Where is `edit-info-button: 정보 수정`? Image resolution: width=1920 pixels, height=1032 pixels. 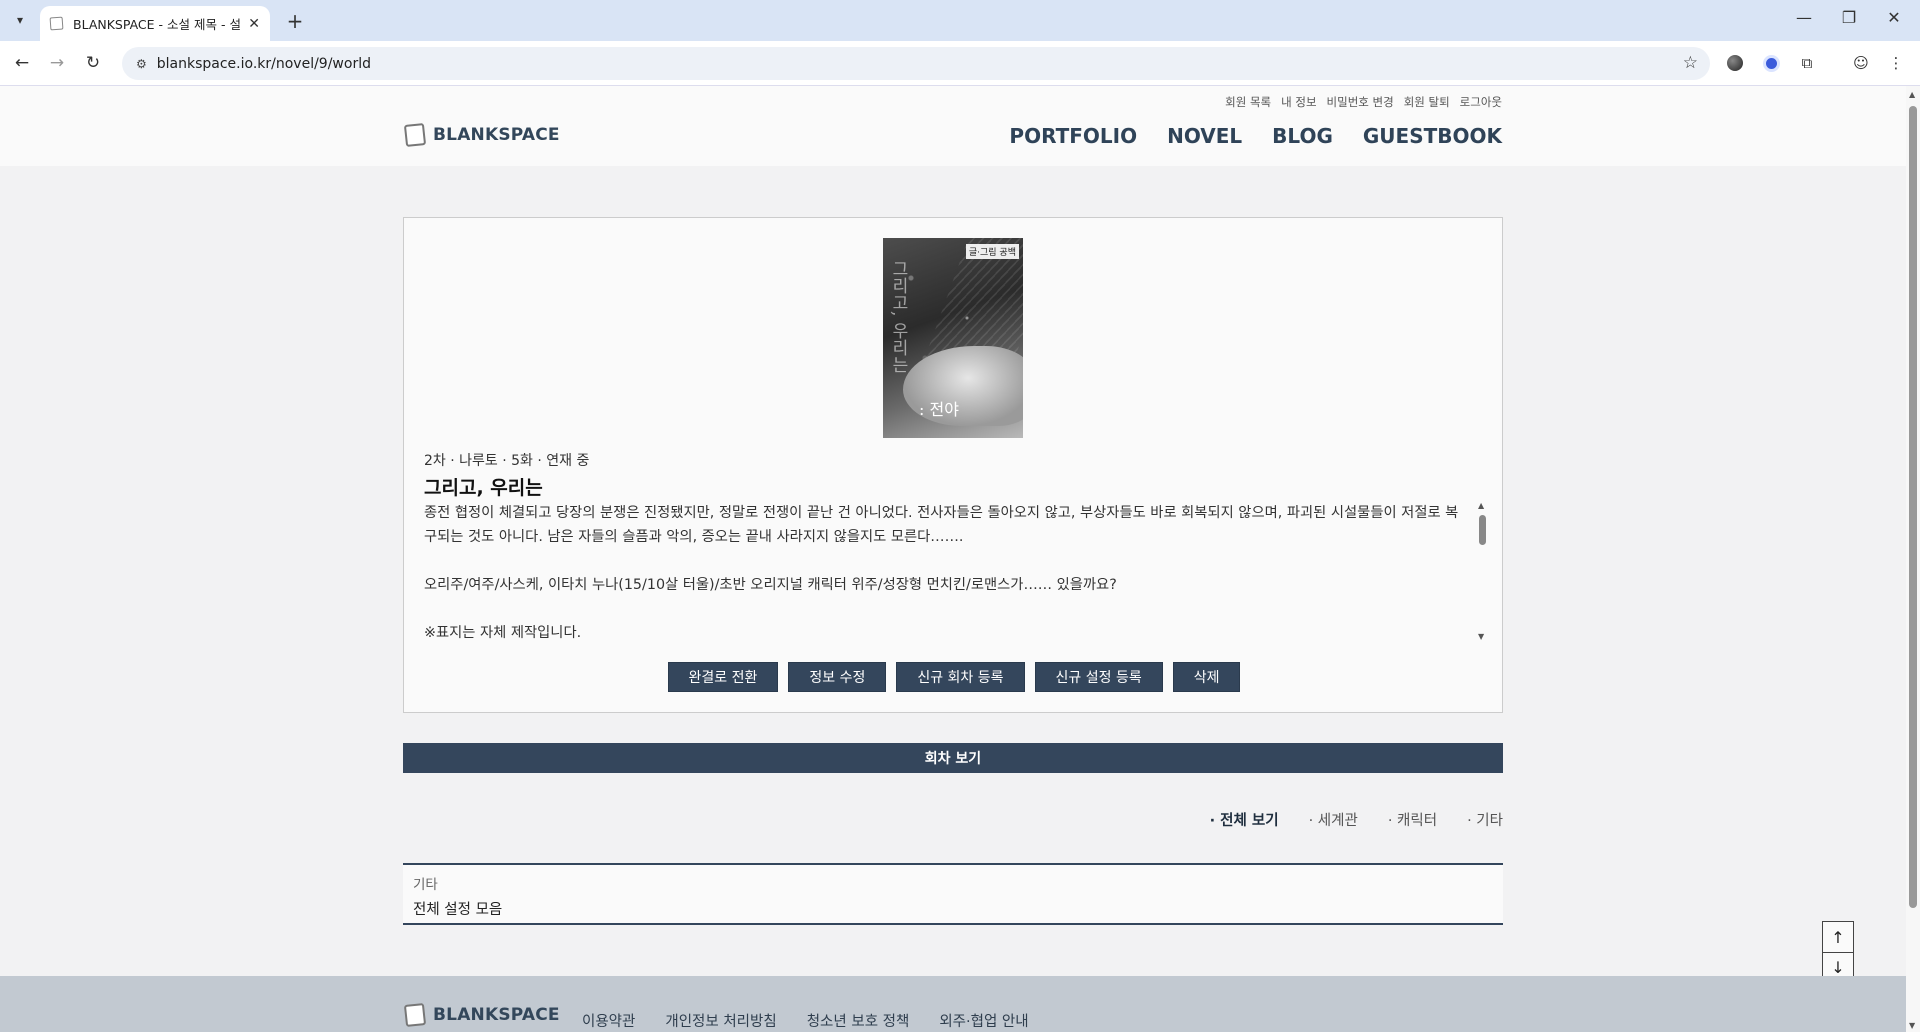 edit-info-button: 정보 수정 is located at coordinates (837, 677).